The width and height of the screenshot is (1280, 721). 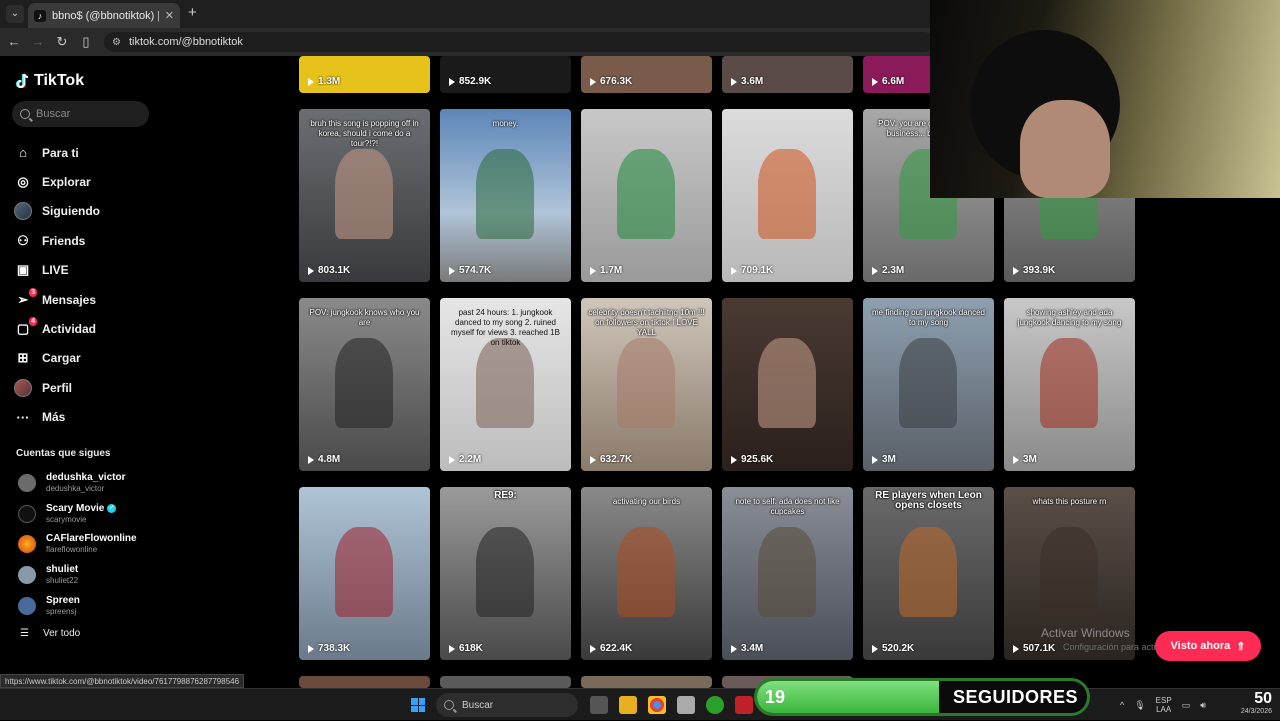 What do you see at coordinates (23, 417) in the screenshot?
I see `more-icon: ···` at bounding box center [23, 417].